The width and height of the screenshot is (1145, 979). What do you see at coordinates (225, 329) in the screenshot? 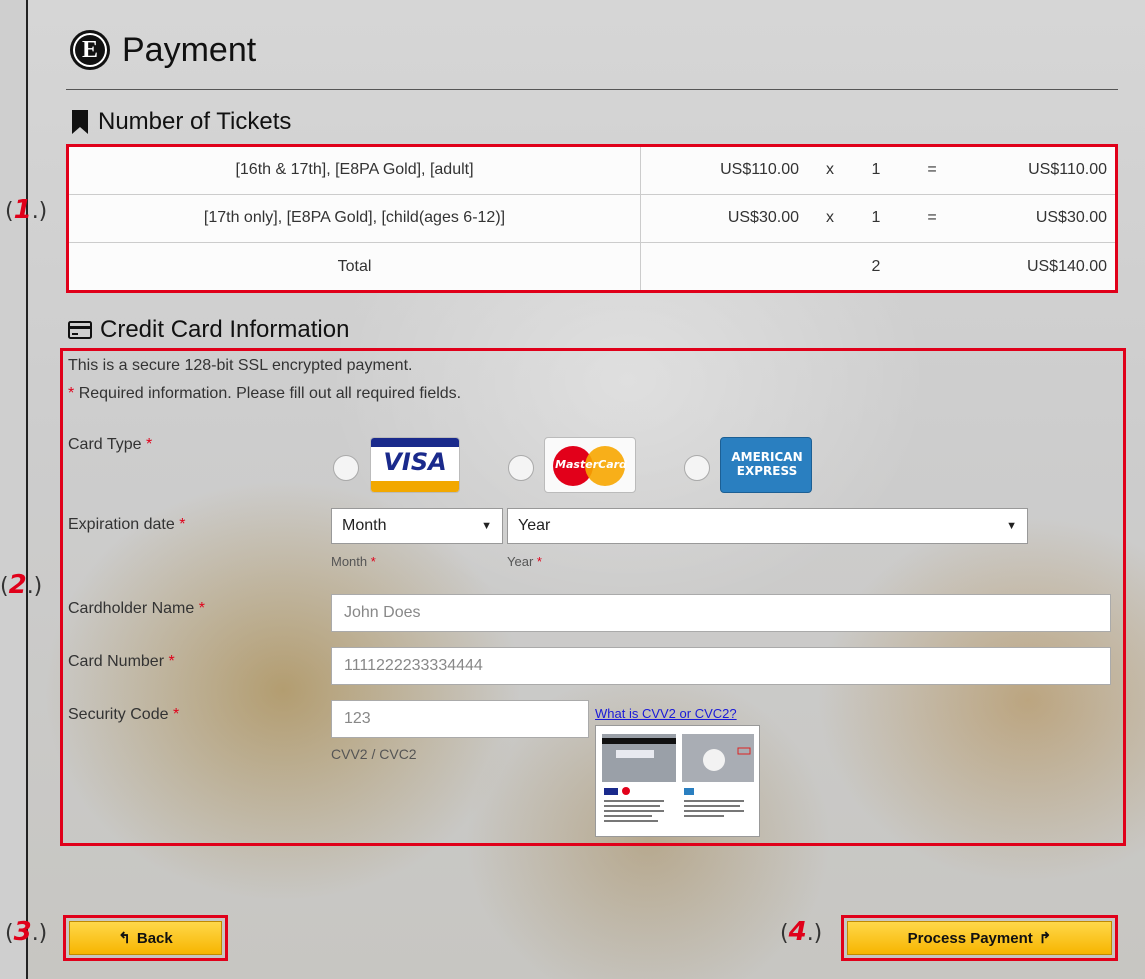
I see `credit-card-heading-text: Credit Card Information` at bounding box center [225, 329].